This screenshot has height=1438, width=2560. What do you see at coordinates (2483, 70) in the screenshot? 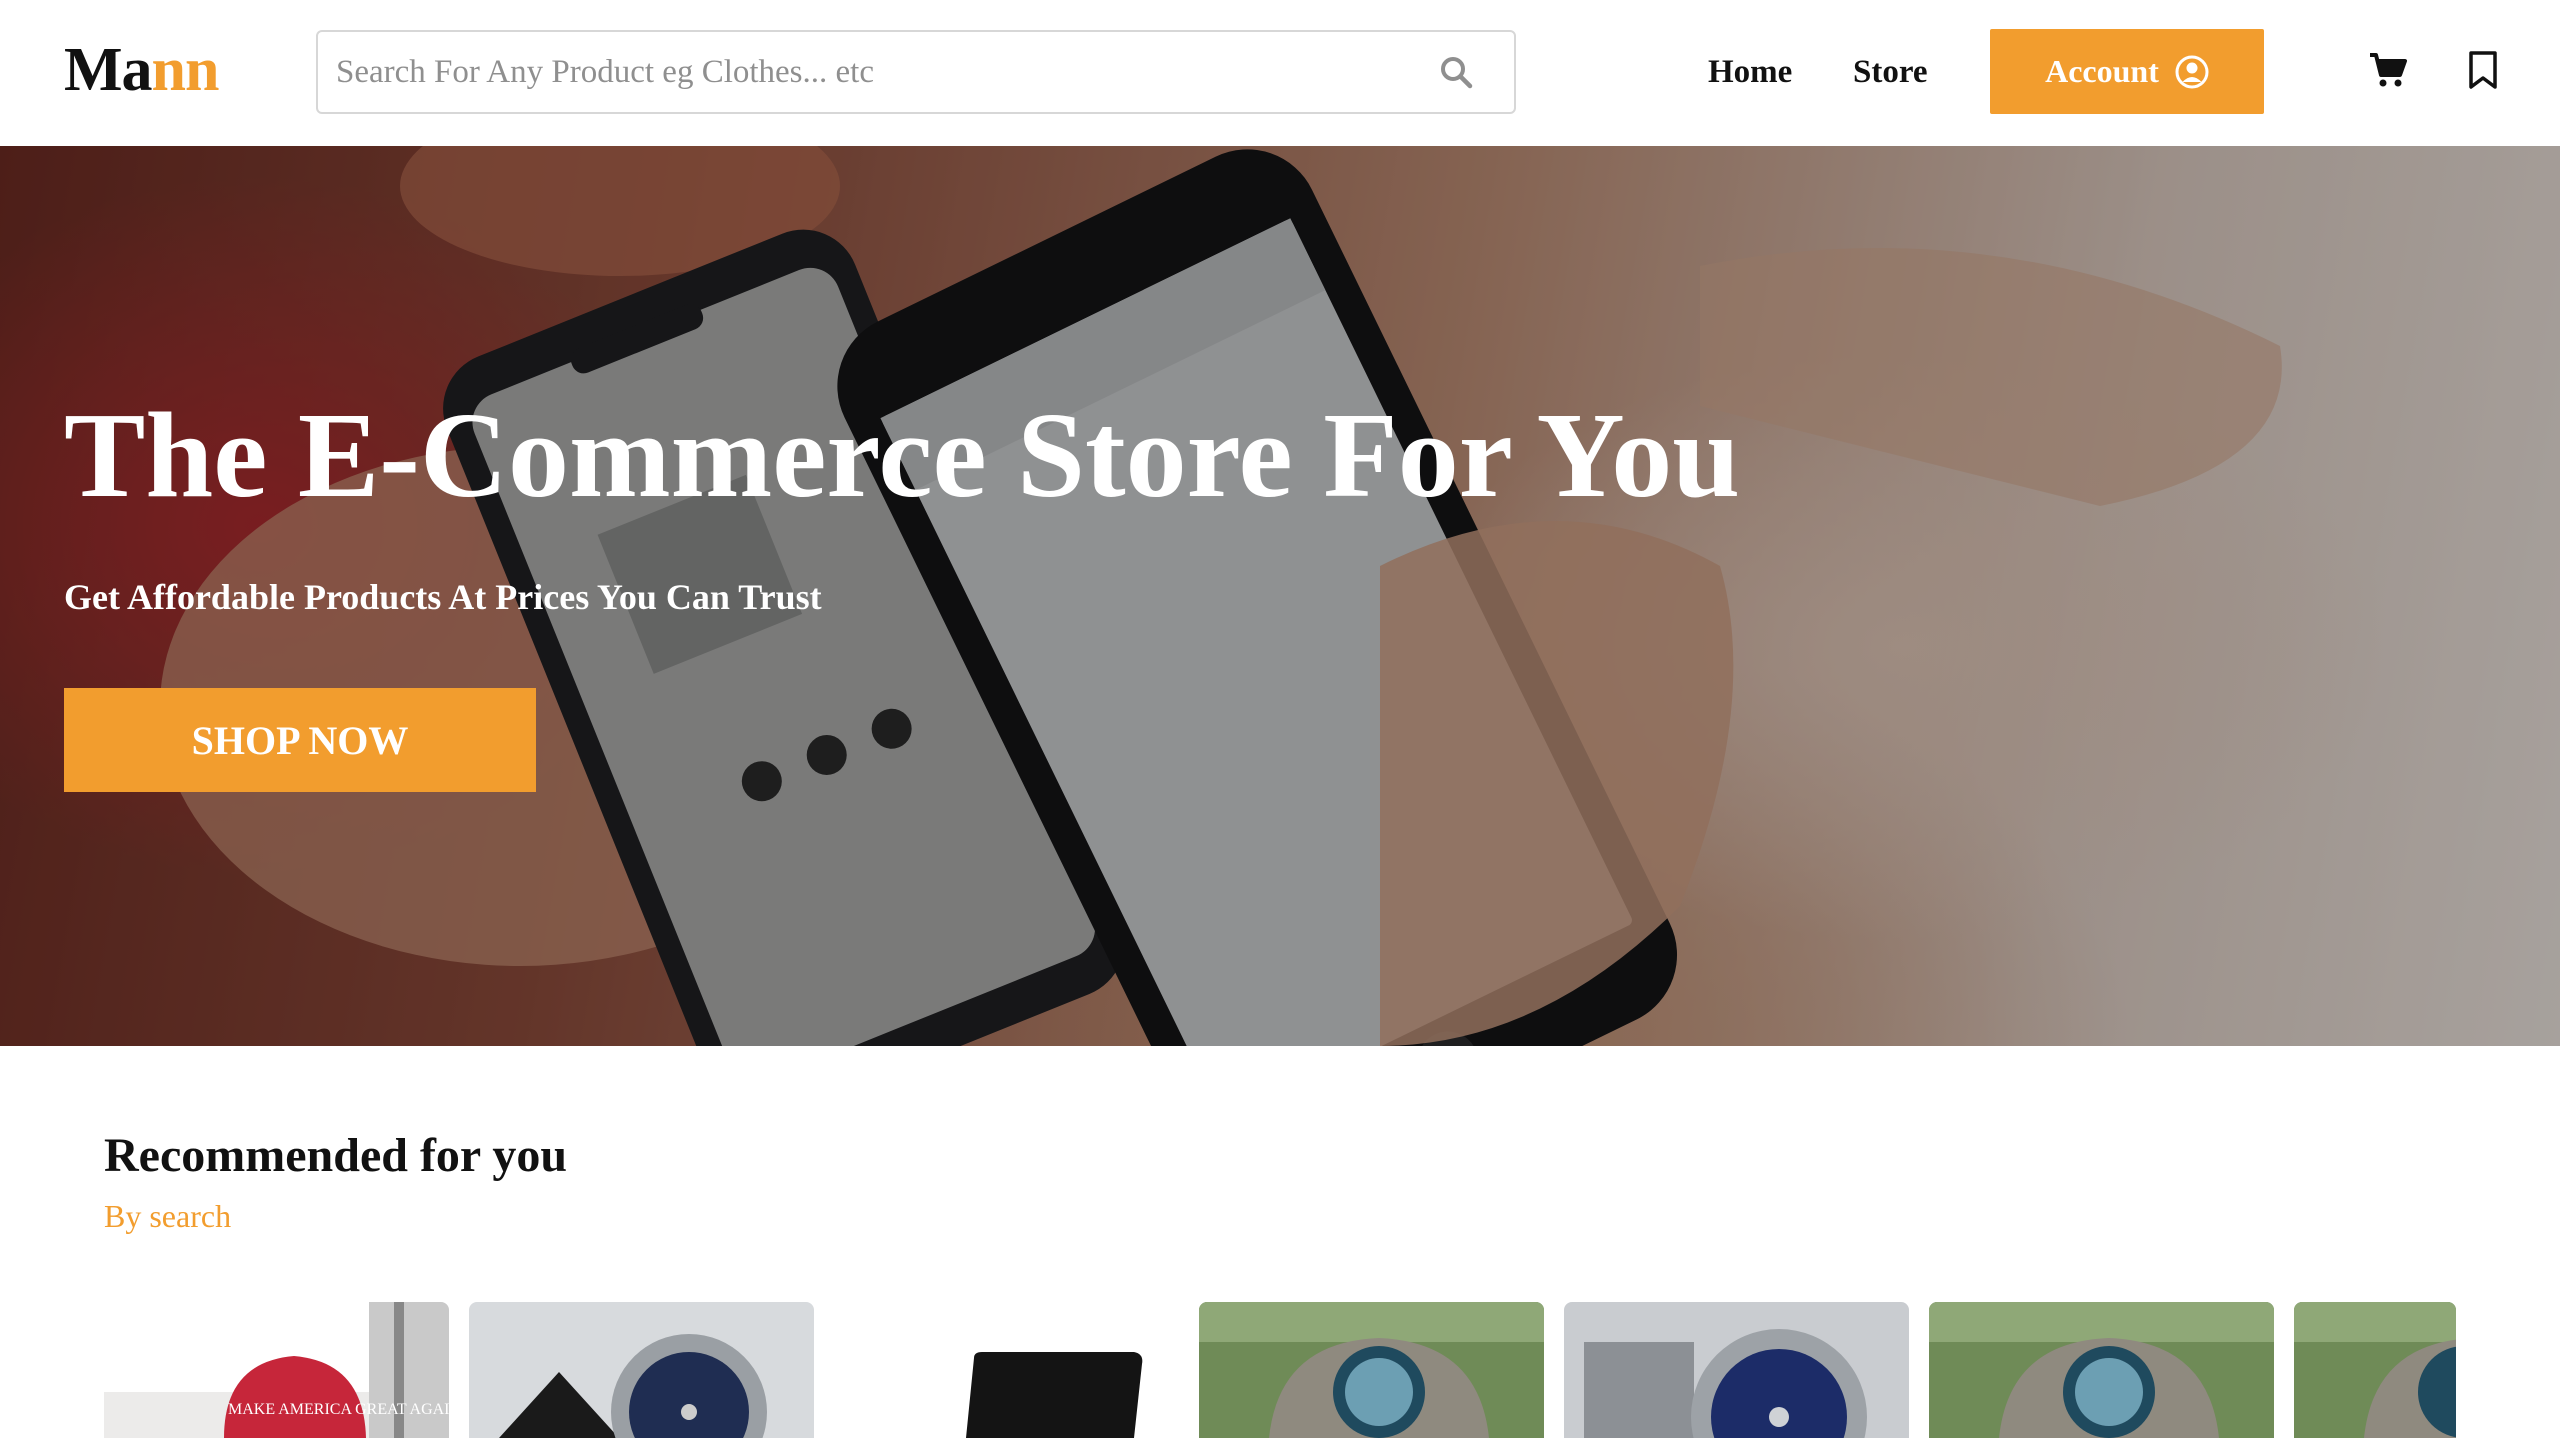
I see `bookmark-icon` at bounding box center [2483, 70].